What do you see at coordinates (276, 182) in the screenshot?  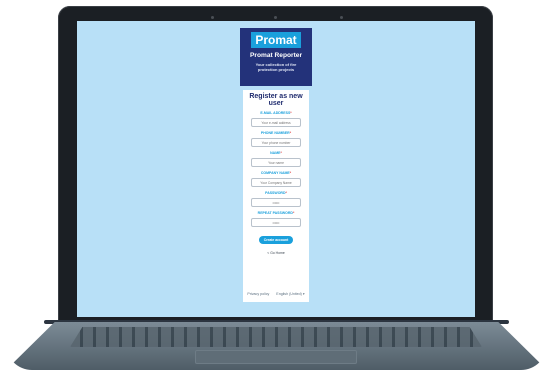 I see `company-field` at bounding box center [276, 182].